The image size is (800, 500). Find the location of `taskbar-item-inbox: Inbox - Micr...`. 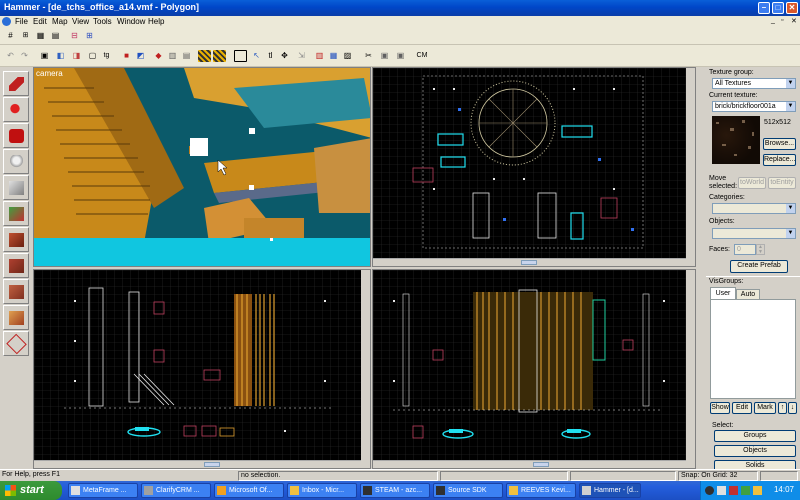

taskbar-item-inbox: Inbox - Micr... is located at coordinates (322, 490).